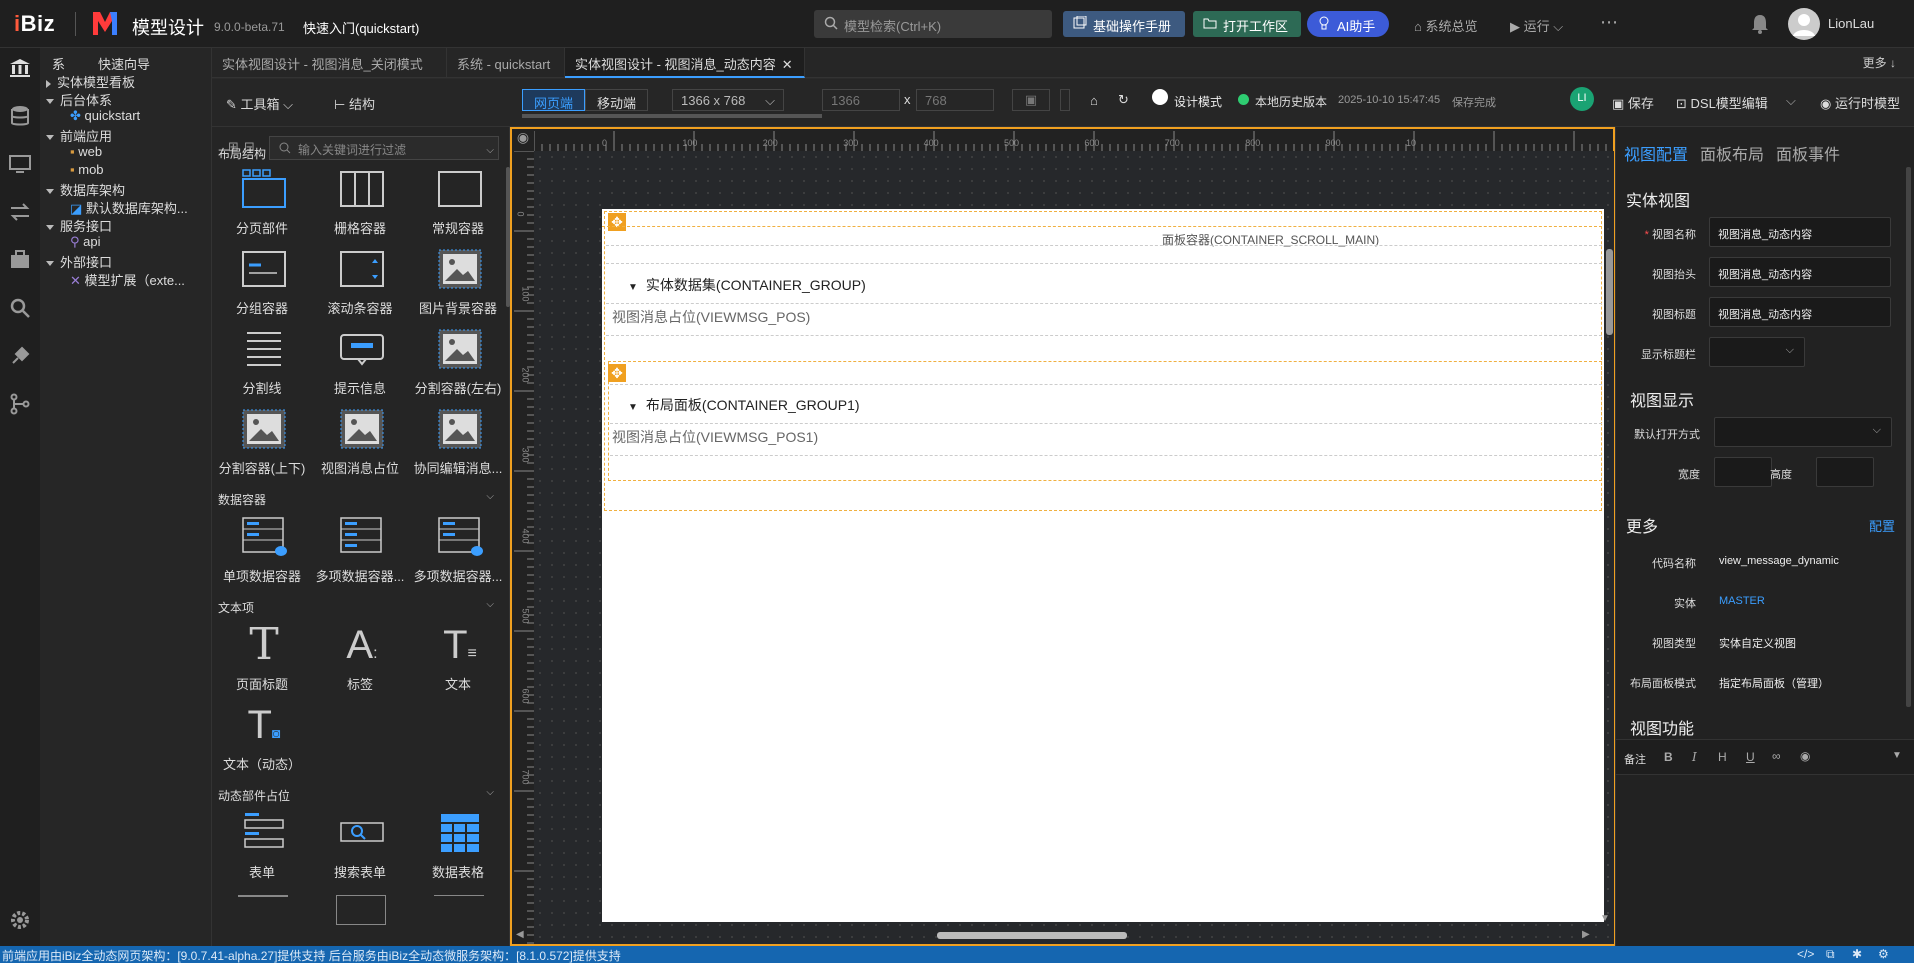  Describe the element at coordinates (360, 202) in the screenshot. I see `palette-item-grid: 栅格容器` at that location.